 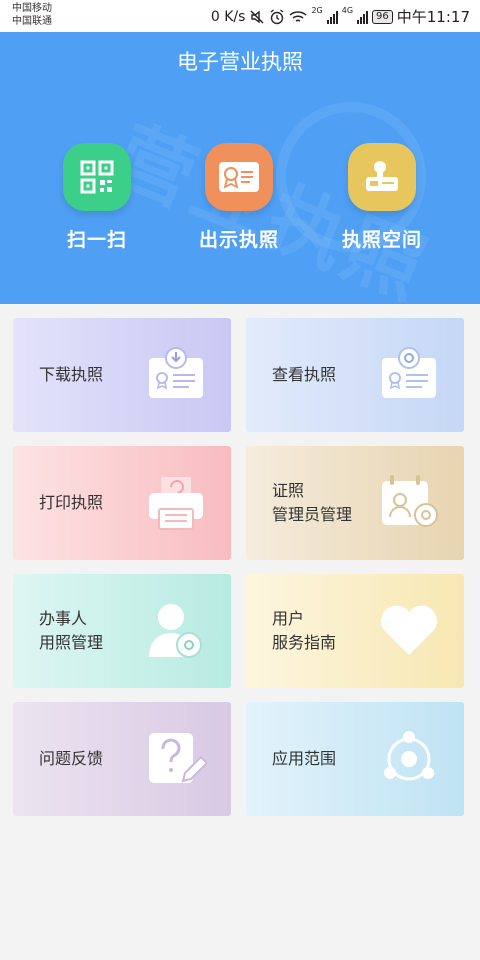 What do you see at coordinates (97, 177) in the screenshot?
I see `qr-code-icon` at bounding box center [97, 177].